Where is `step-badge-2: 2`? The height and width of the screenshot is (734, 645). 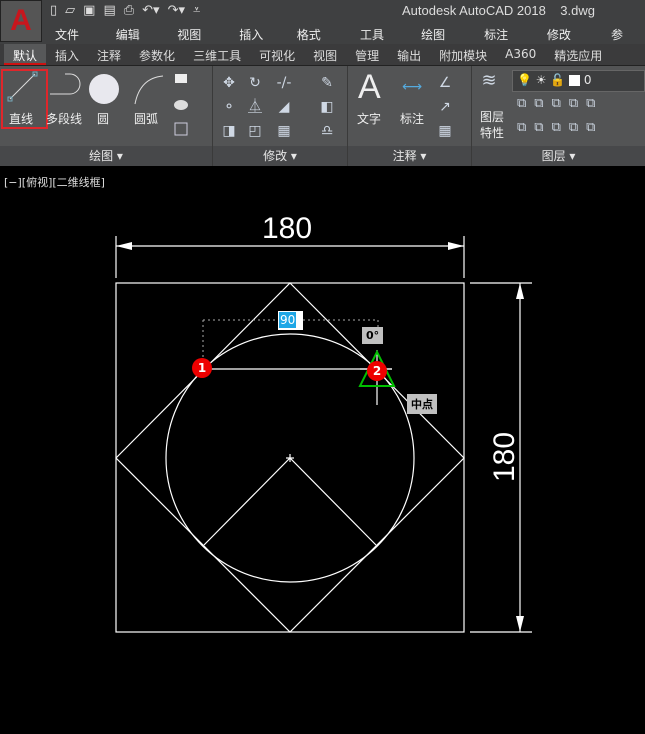 step-badge-2: 2 is located at coordinates (377, 371).